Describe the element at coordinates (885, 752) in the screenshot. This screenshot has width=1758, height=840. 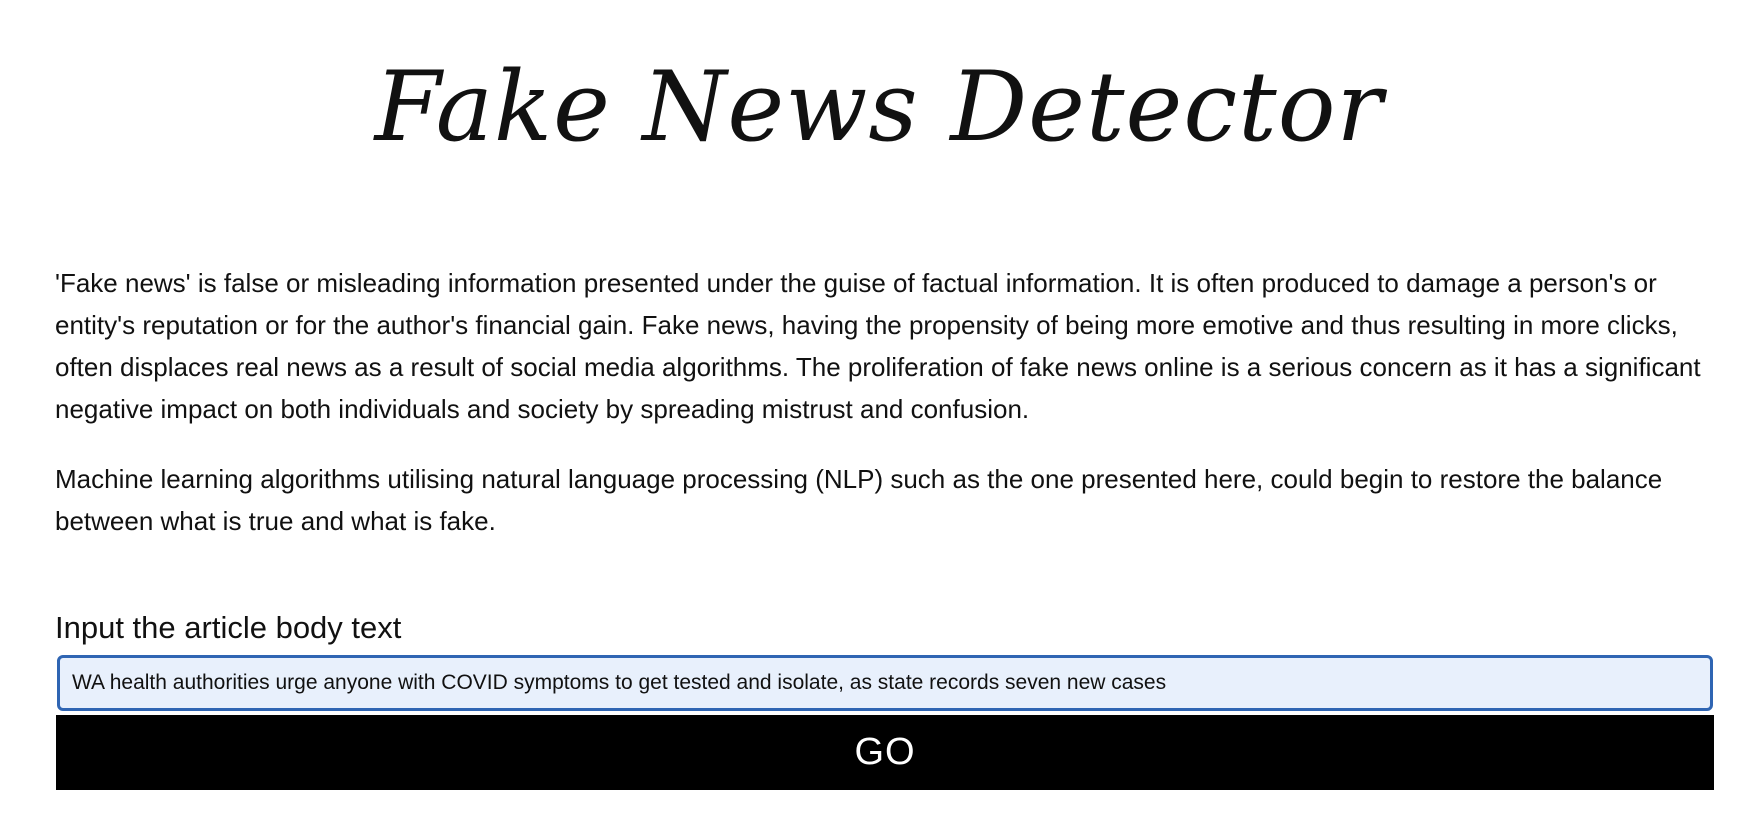
I see `go-button: GO` at that location.